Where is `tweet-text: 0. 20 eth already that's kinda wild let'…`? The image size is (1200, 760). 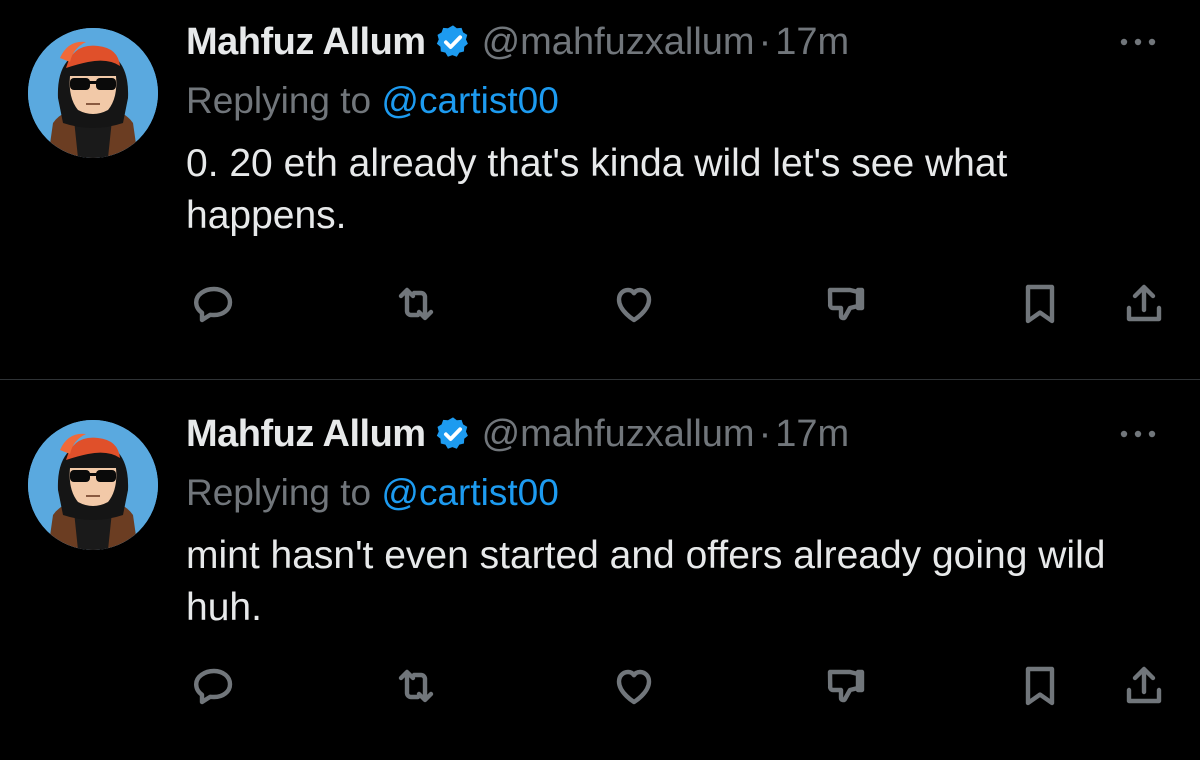 tweet-text: 0. 20 eth already that's kinda wild let'… is located at coordinates (597, 189).